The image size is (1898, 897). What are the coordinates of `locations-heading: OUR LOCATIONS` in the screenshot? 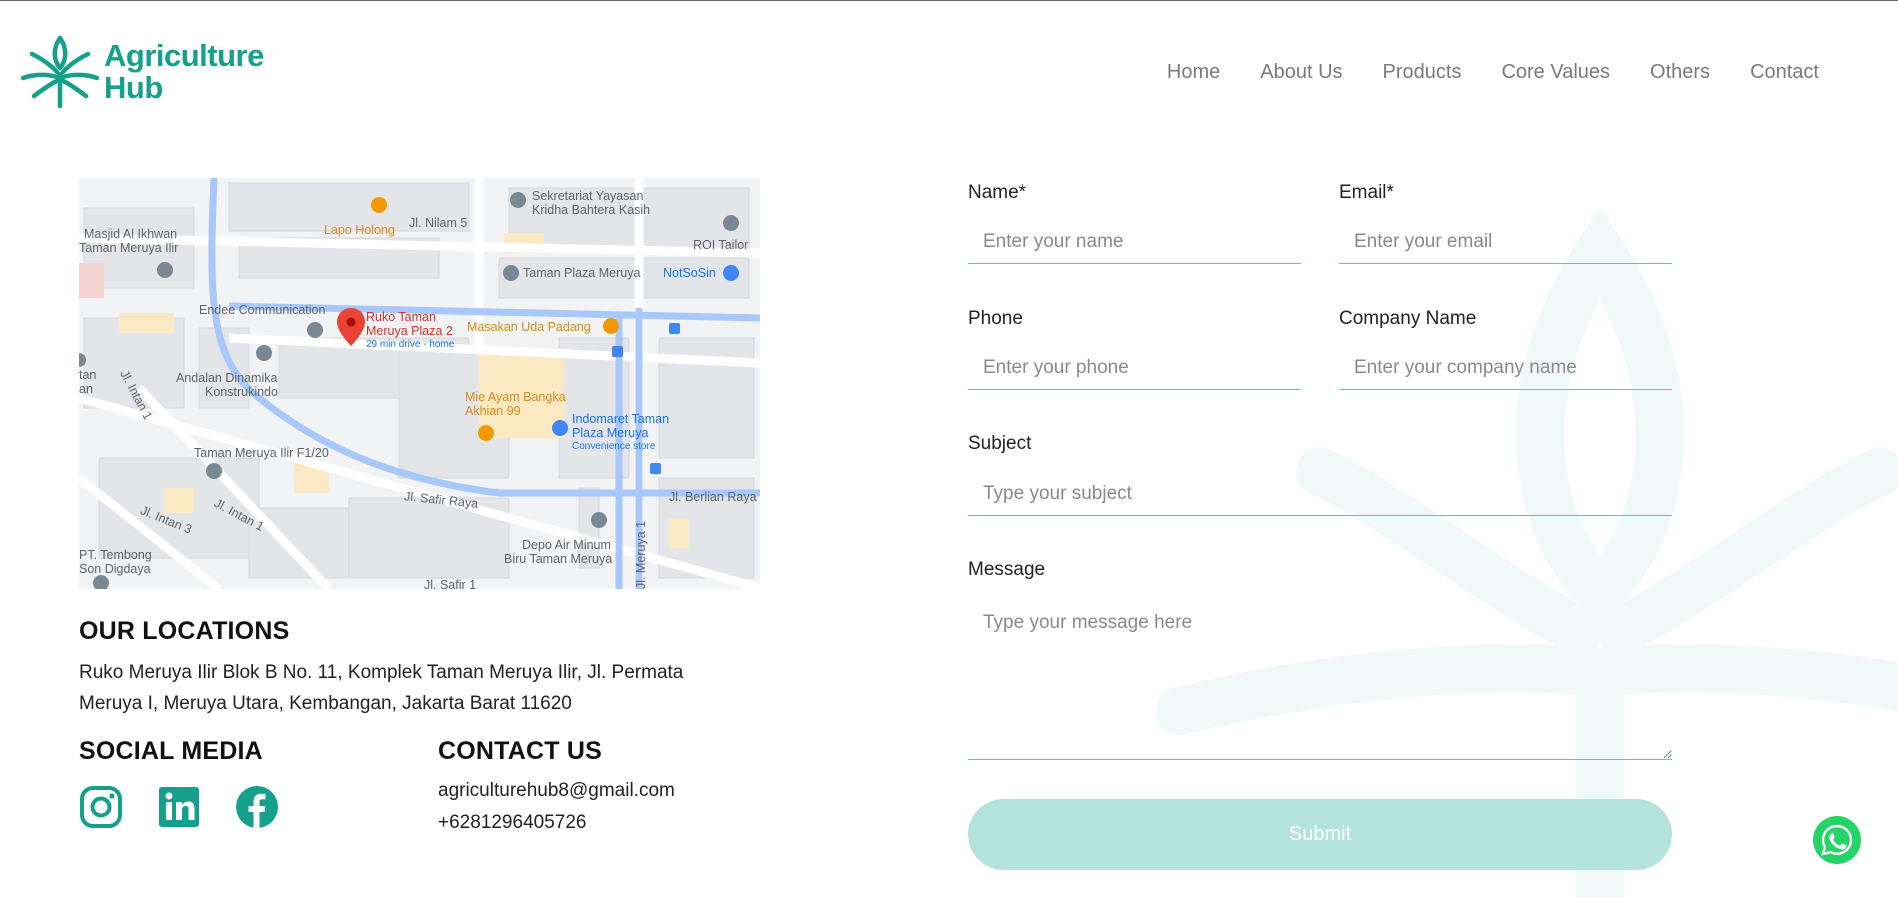 It's located at (184, 631).